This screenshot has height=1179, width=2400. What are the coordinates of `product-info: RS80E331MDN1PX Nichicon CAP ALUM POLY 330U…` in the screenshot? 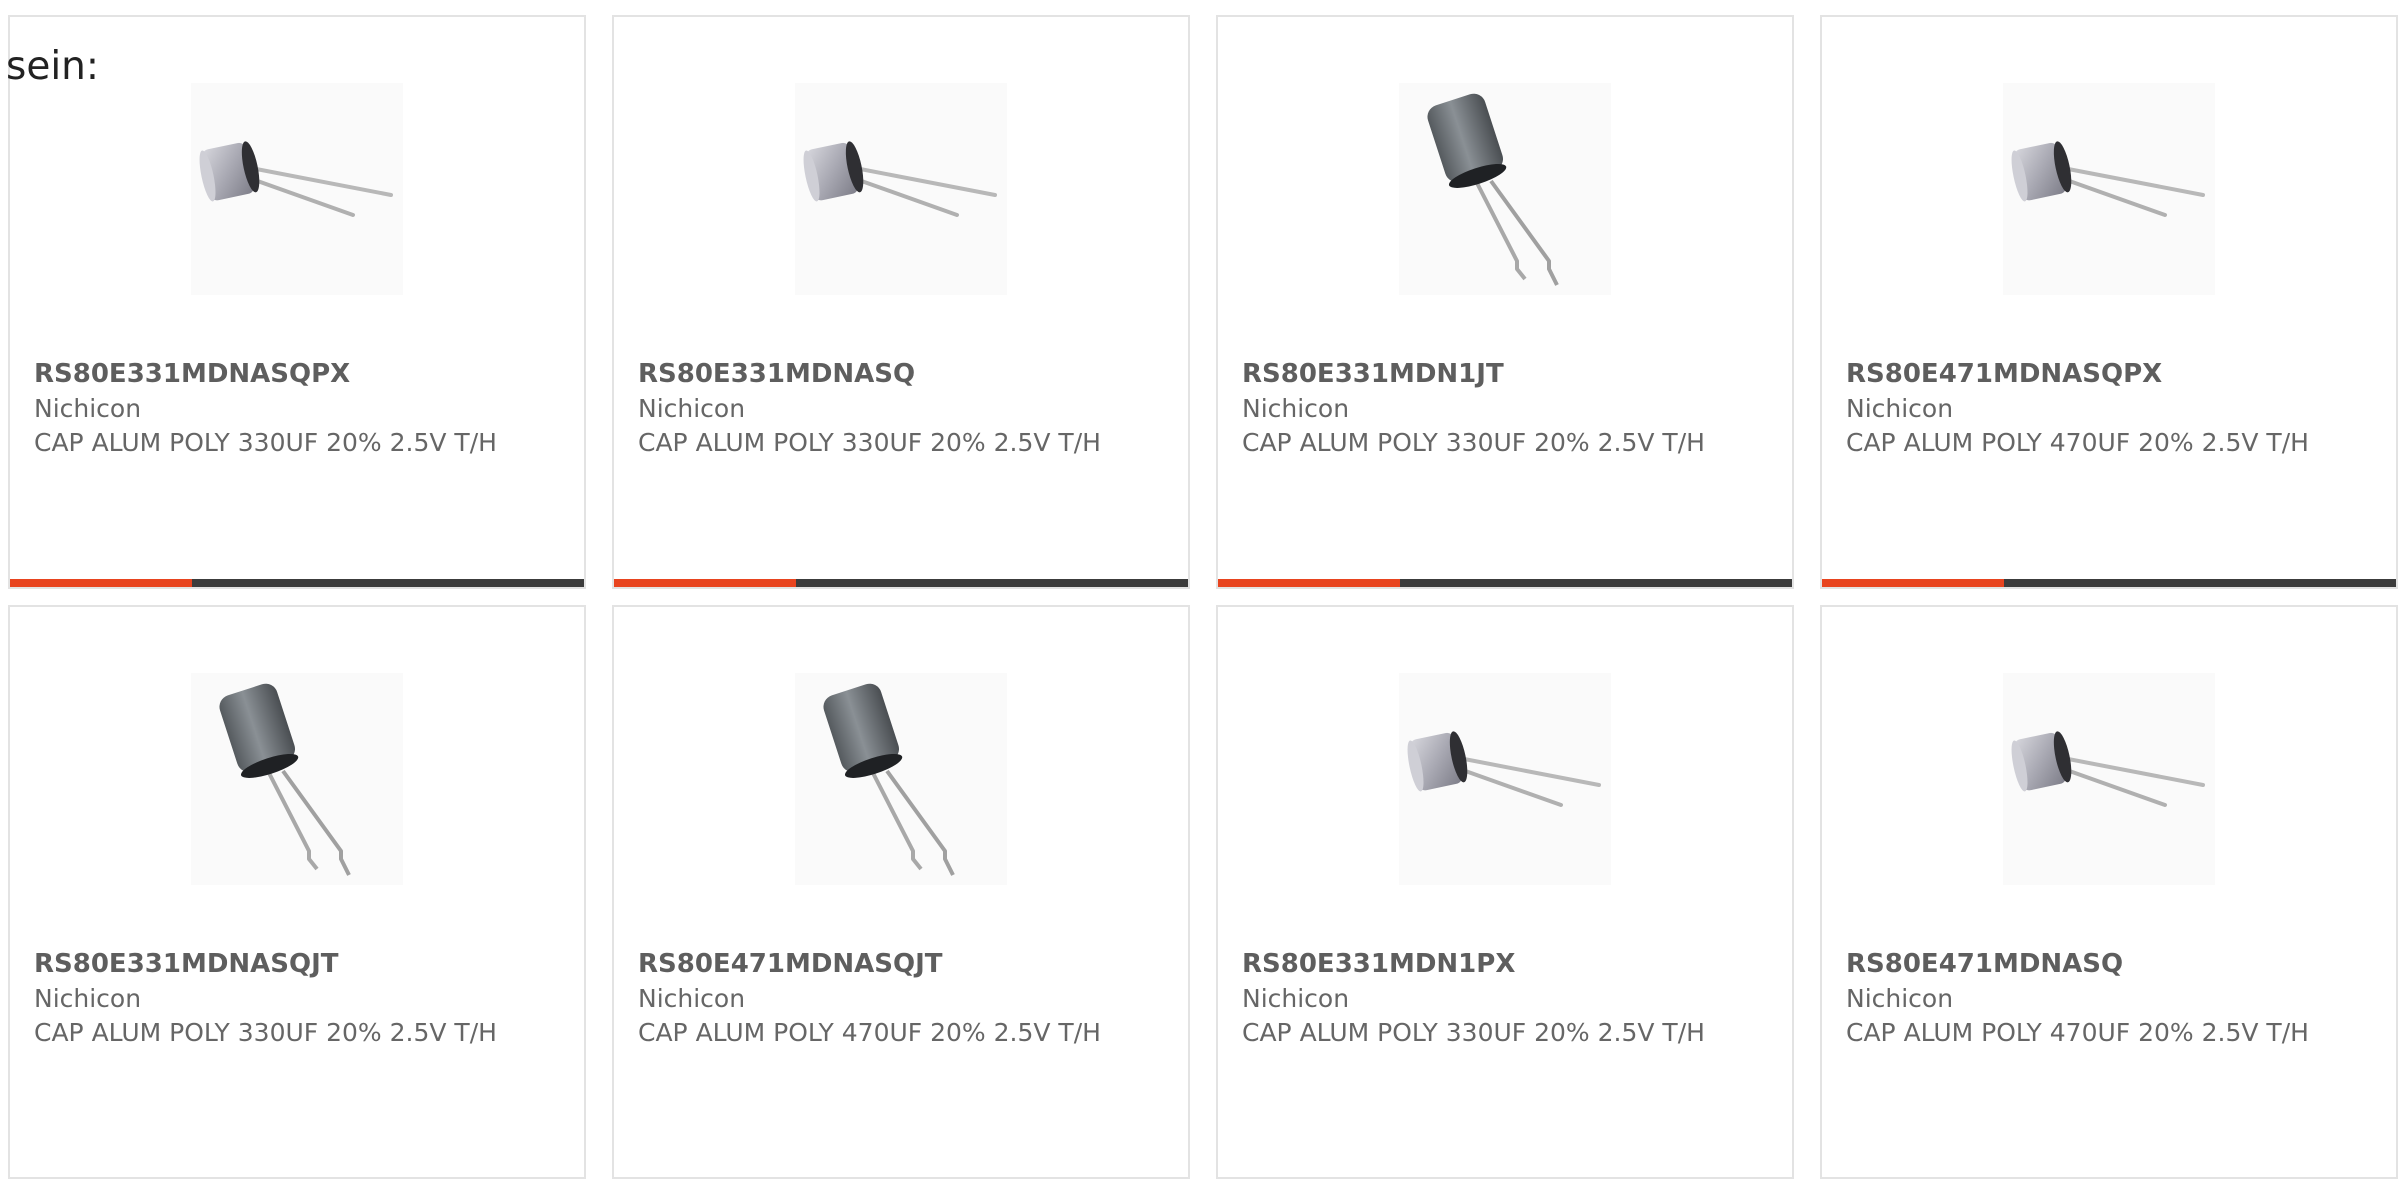 It's located at (1508, 998).